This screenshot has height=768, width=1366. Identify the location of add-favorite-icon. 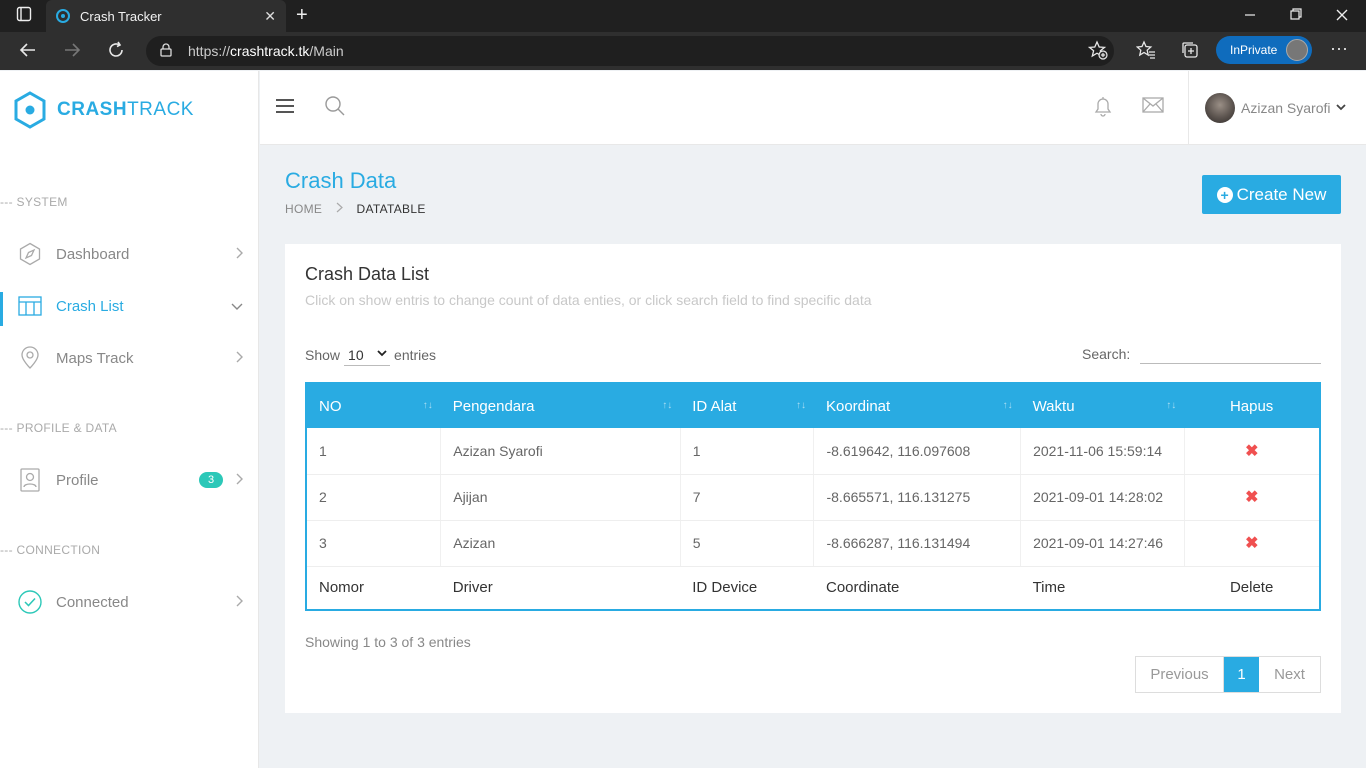
(1097, 52).